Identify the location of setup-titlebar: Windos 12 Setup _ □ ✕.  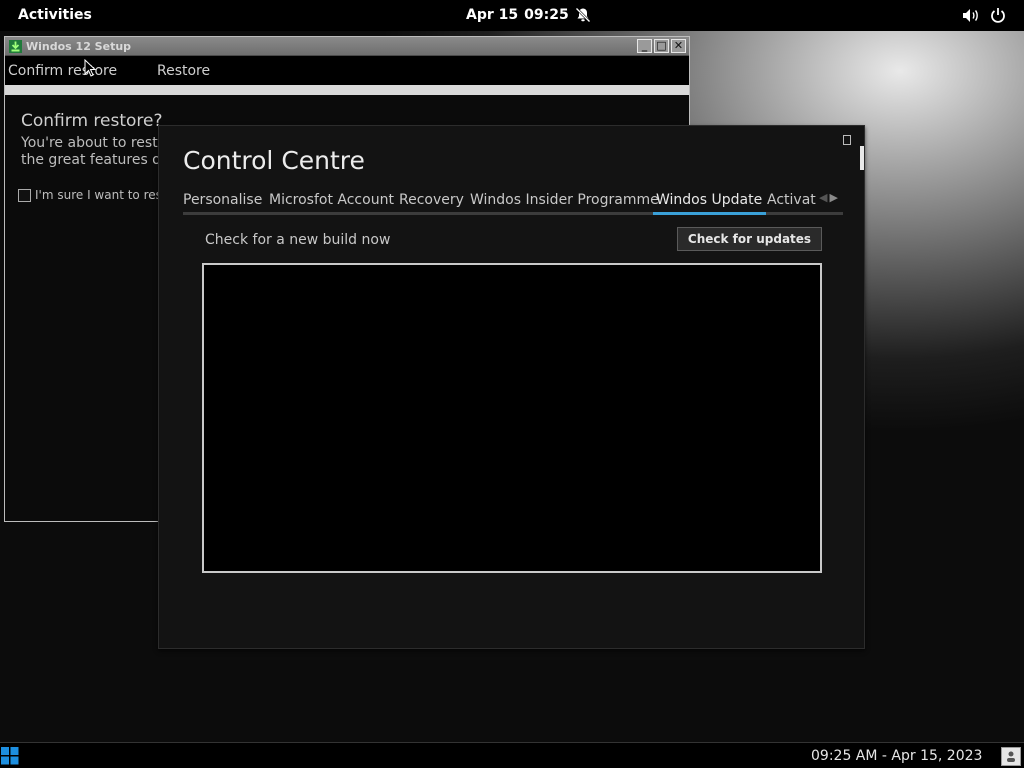
(347, 46).